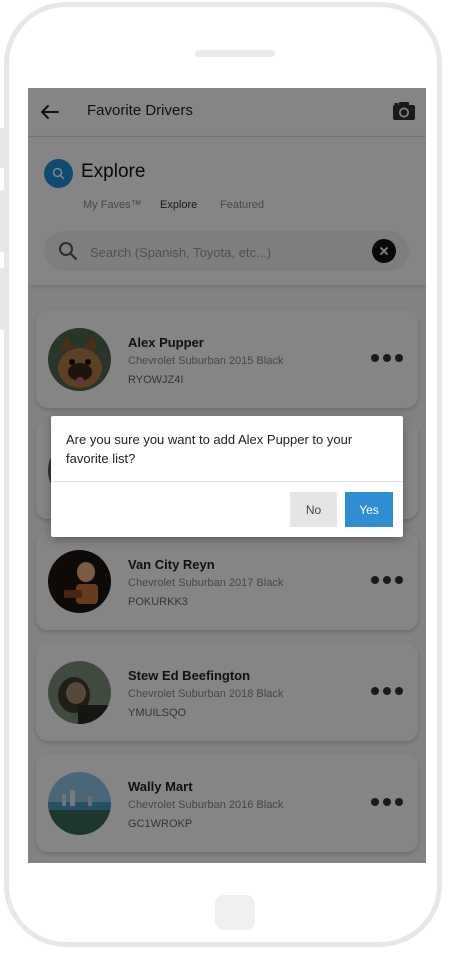 The width and height of the screenshot is (450, 953). I want to click on no-button: No, so click(313, 509).